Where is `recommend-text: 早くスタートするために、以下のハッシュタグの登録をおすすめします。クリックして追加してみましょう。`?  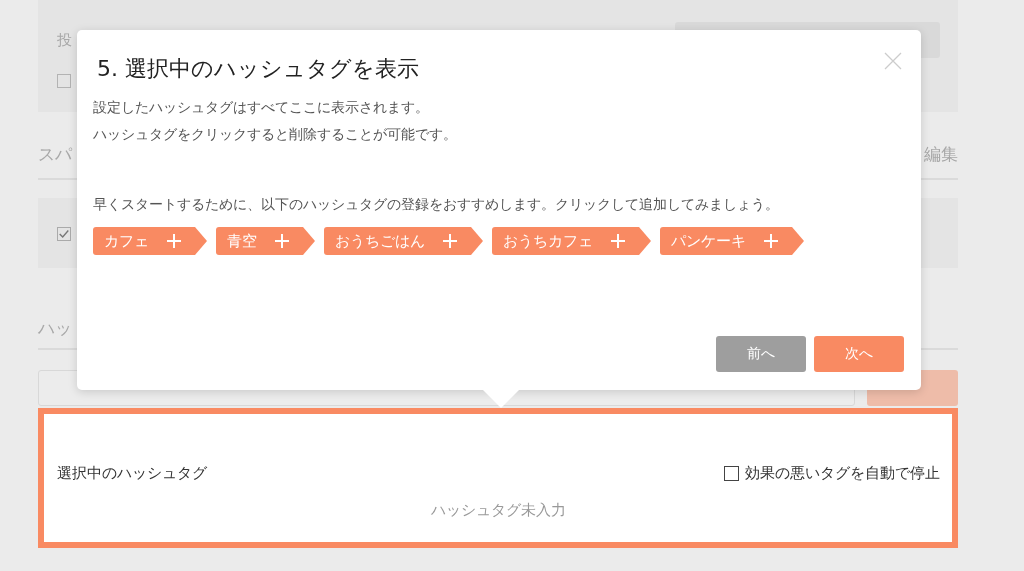
recommend-text: 早くスタートするために、以下のハッシュタグの登録をおすすめします。クリックして追加してみましょう。 is located at coordinates (436, 204).